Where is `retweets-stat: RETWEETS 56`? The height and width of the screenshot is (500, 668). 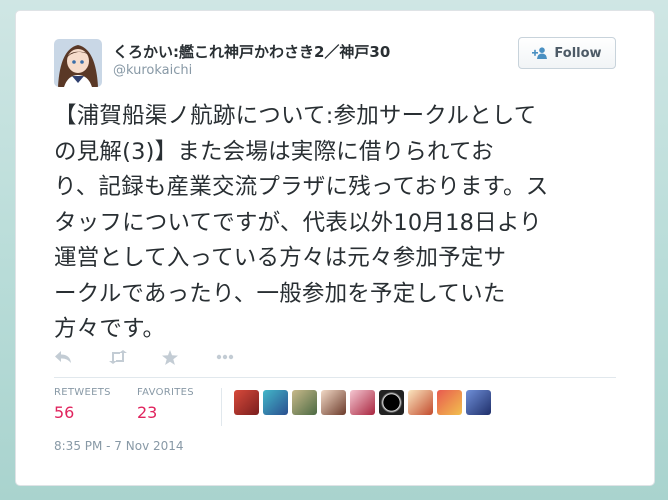
retweets-stat: RETWEETS 56 is located at coordinates (82, 404).